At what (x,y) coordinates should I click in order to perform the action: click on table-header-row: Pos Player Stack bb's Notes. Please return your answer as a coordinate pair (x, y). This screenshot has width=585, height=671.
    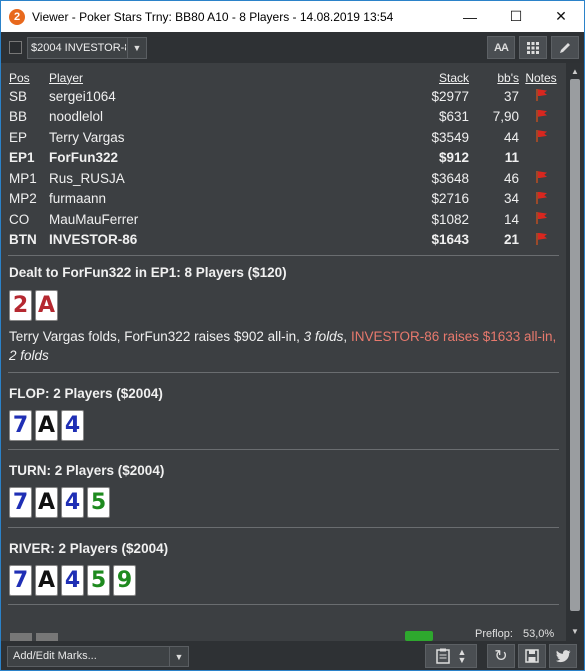
    Looking at the image, I should click on (286, 77).